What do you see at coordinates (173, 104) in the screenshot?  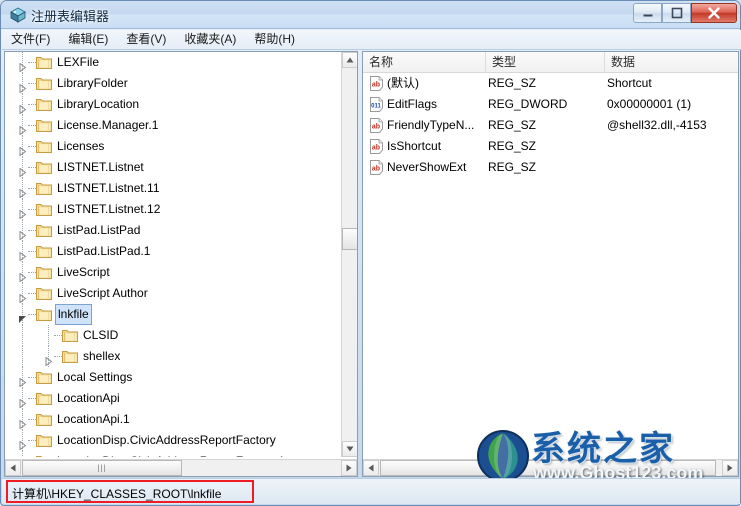 I see `tree-item-librarylocation: LibraryLocation` at bounding box center [173, 104].